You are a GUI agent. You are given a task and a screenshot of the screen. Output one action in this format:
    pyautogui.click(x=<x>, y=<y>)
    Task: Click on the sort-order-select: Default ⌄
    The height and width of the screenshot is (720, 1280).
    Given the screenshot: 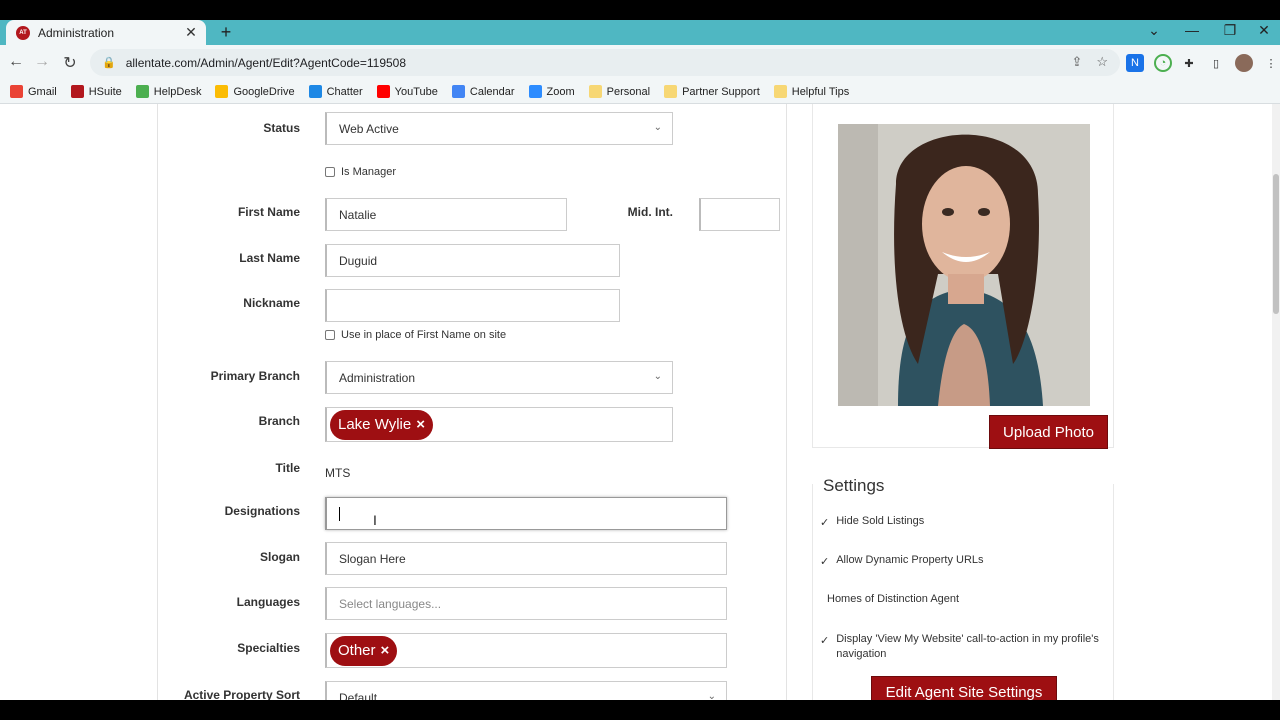 What is the action you would take?
    pyautogui.click(x=526, y=690)
    